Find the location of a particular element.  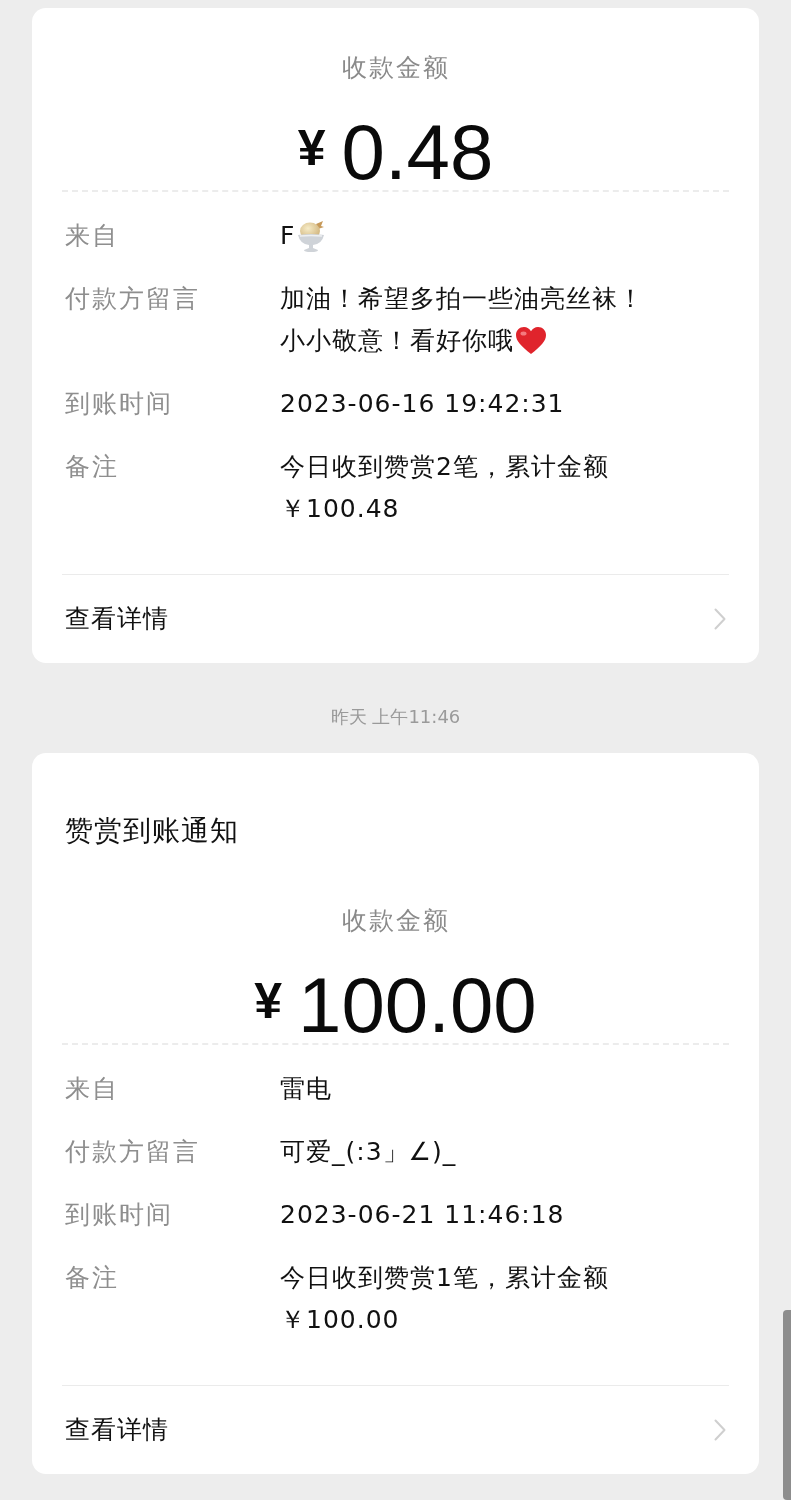

field-value: 今日收到赞赏2笔，累计金额￥100.48 is located at coordinates (445, 488).